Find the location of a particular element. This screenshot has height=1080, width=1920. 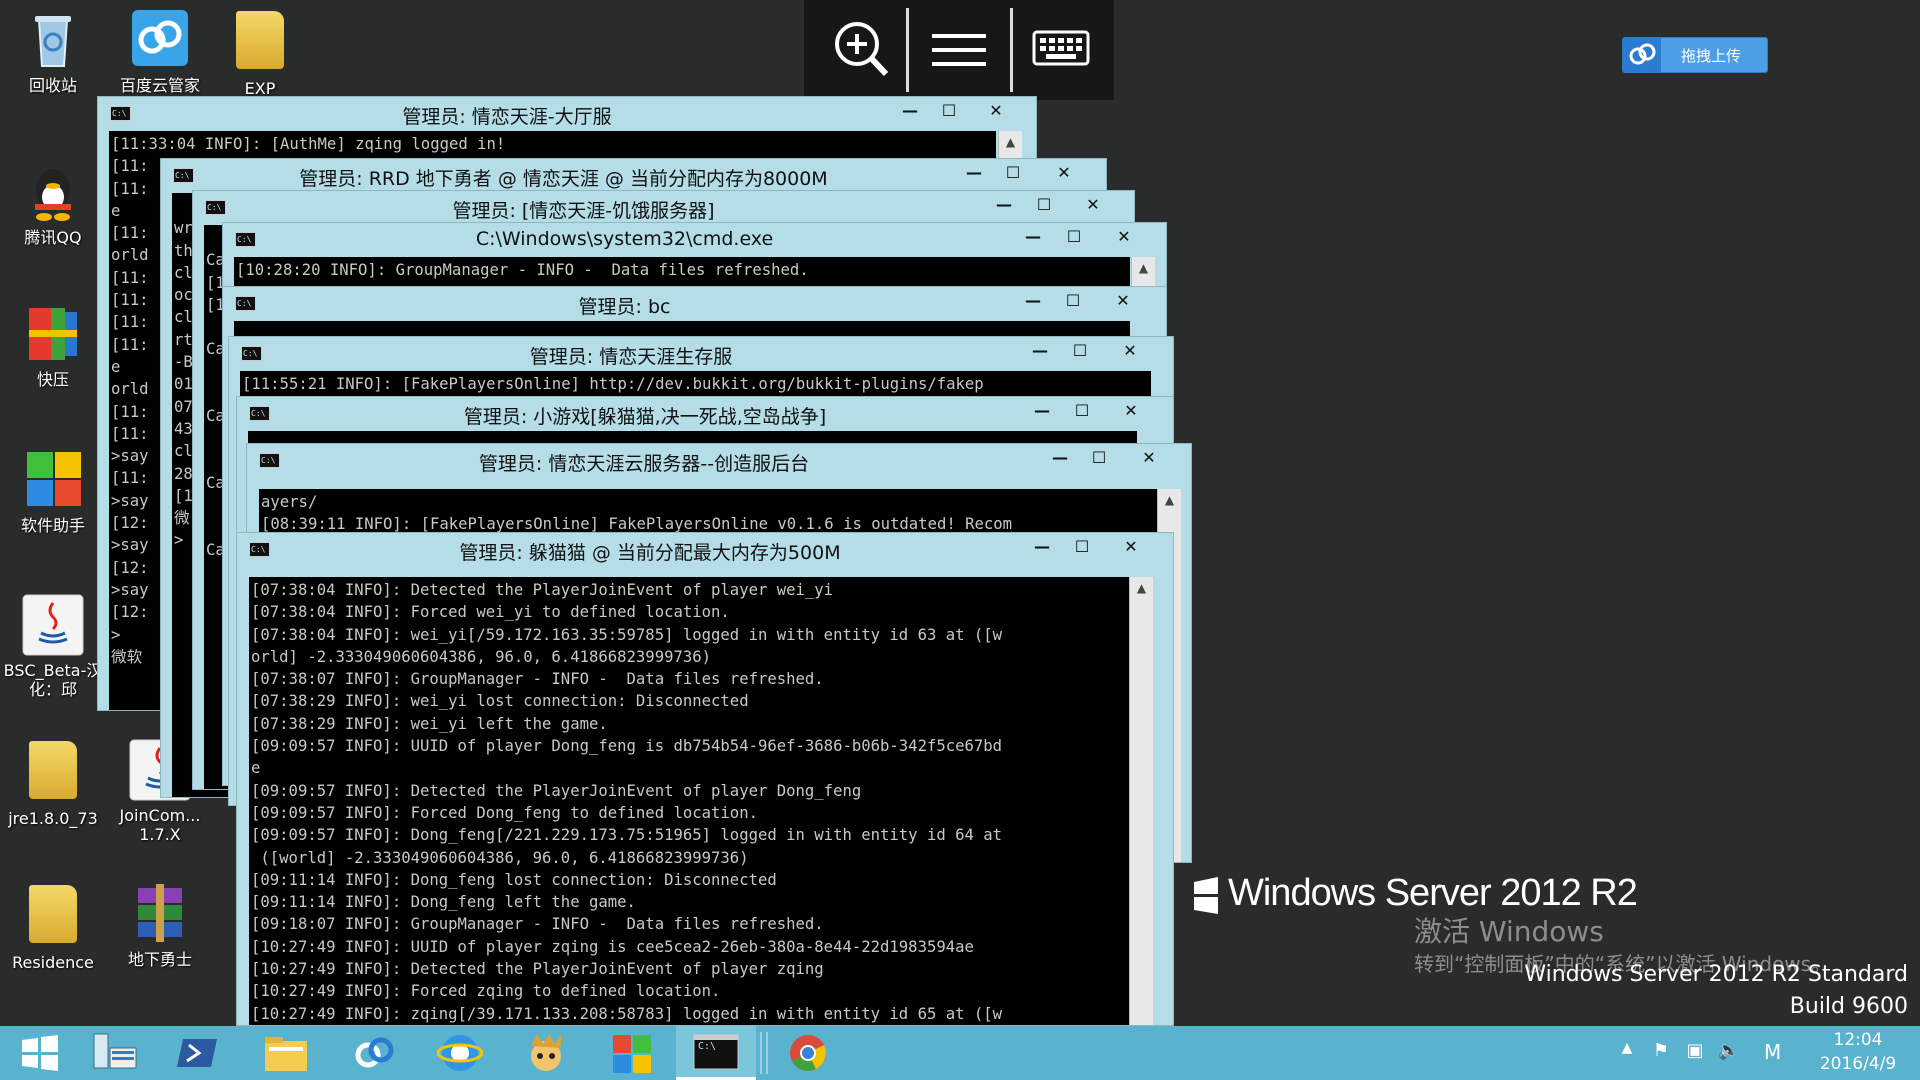

scrollbar: ▲ is located at coordinates (1141, 801).